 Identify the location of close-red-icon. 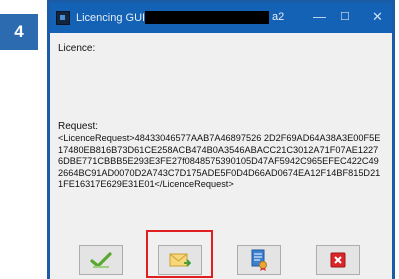
(338, 260).